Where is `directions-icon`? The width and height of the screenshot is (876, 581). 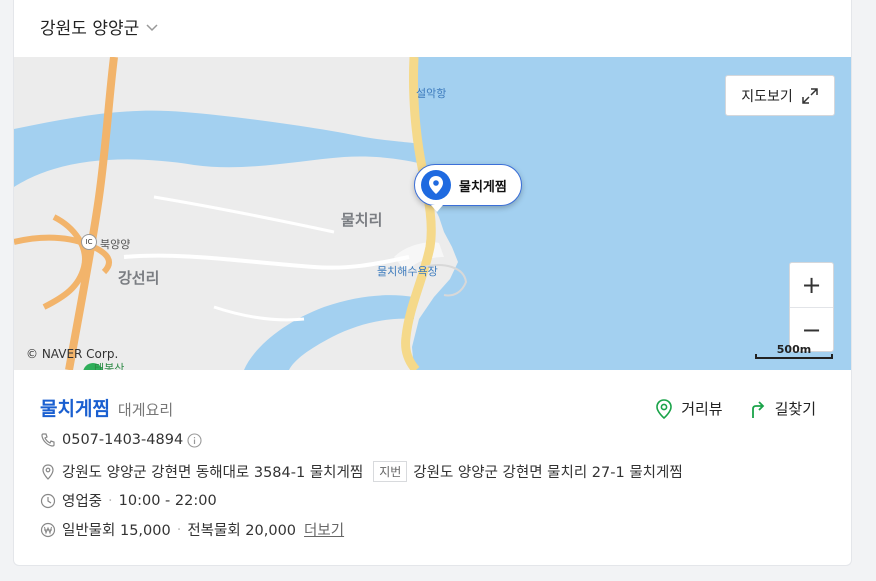 directions-icon is located at coordinates (757, 409).